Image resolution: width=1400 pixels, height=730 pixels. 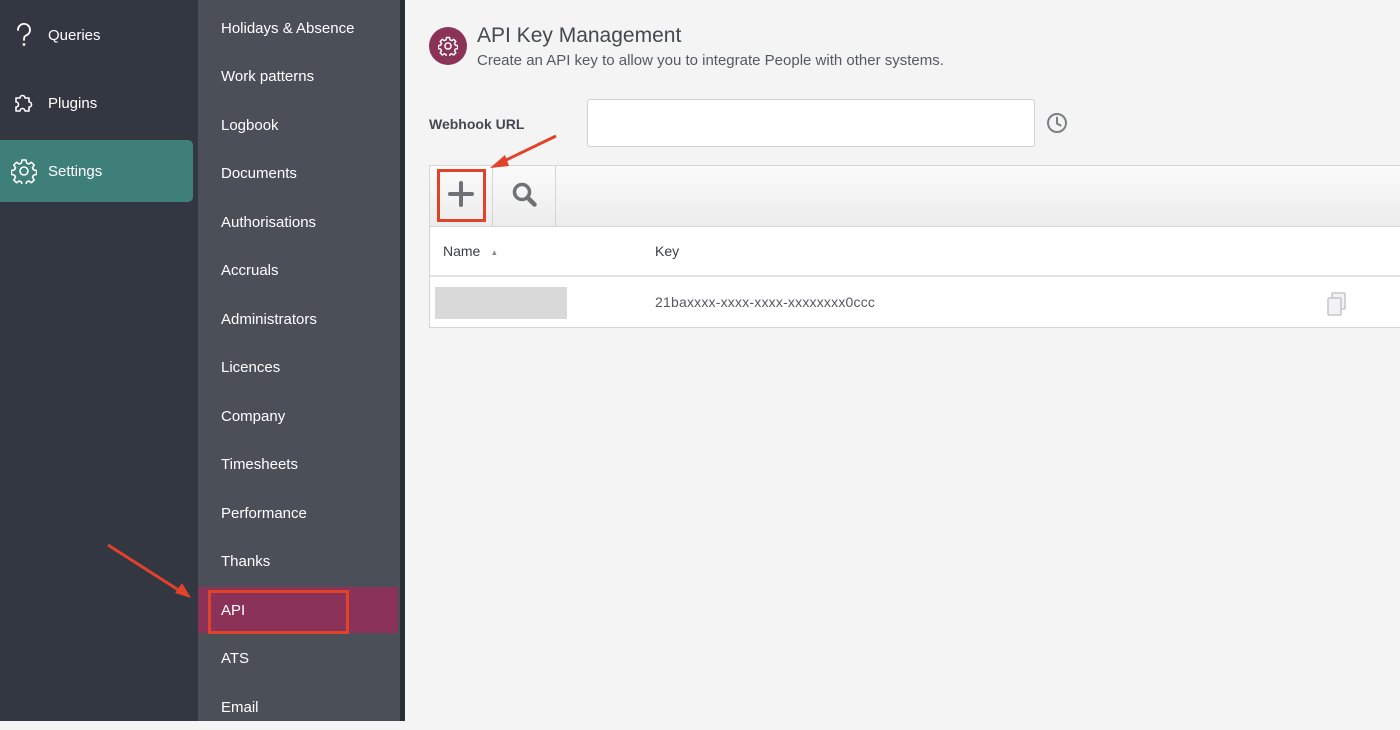 I want to click on subnav-label: Email, so click(x=240, y=707).